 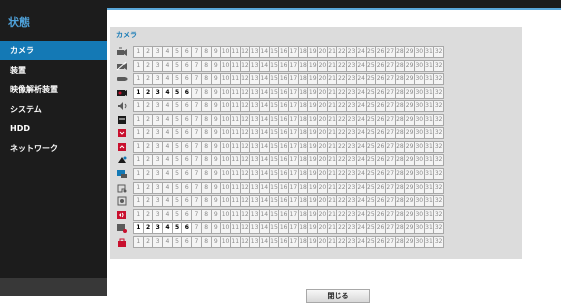 What do you see at coordinates (53, 287) in the screenshot?
I see `sidebar-footer` at bounding box center [53, 287].